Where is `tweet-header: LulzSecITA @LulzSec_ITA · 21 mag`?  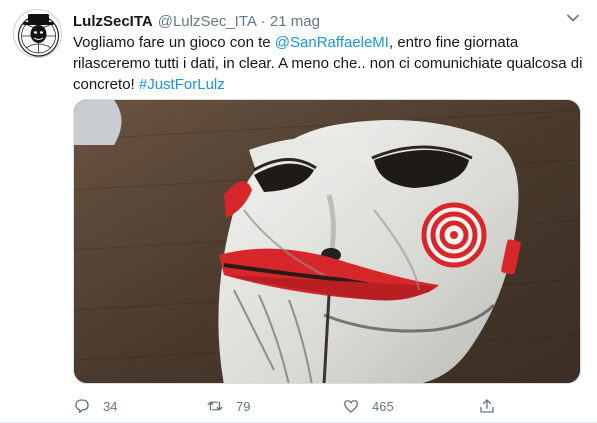
tweet-header: LulzSecITA @LulzSec_ITA · 21 mag is located at coordinates (196, 21).